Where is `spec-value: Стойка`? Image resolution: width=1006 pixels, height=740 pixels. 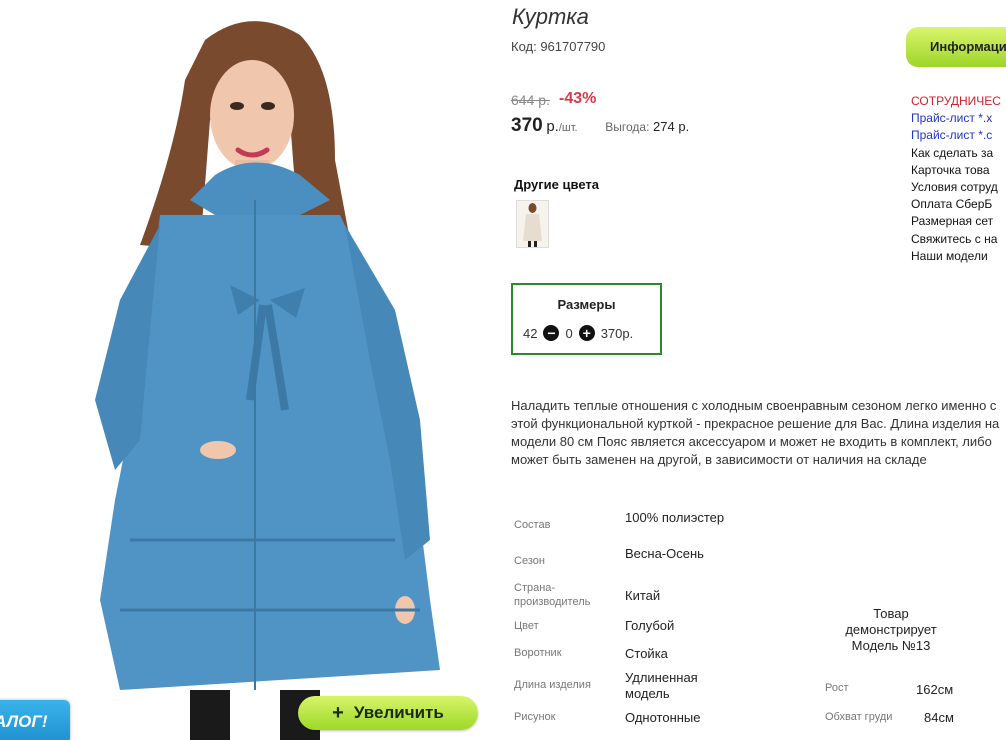
spec-value: Стойка is located at coordinates (646, 653).